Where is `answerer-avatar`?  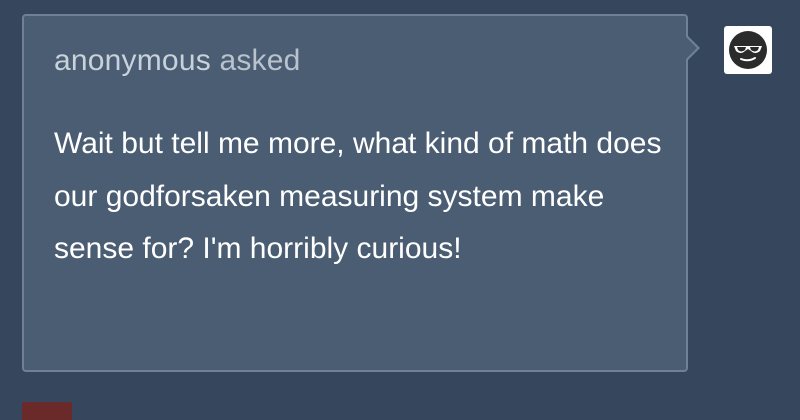 answerer-avatar is located at coordinates (47, 411).